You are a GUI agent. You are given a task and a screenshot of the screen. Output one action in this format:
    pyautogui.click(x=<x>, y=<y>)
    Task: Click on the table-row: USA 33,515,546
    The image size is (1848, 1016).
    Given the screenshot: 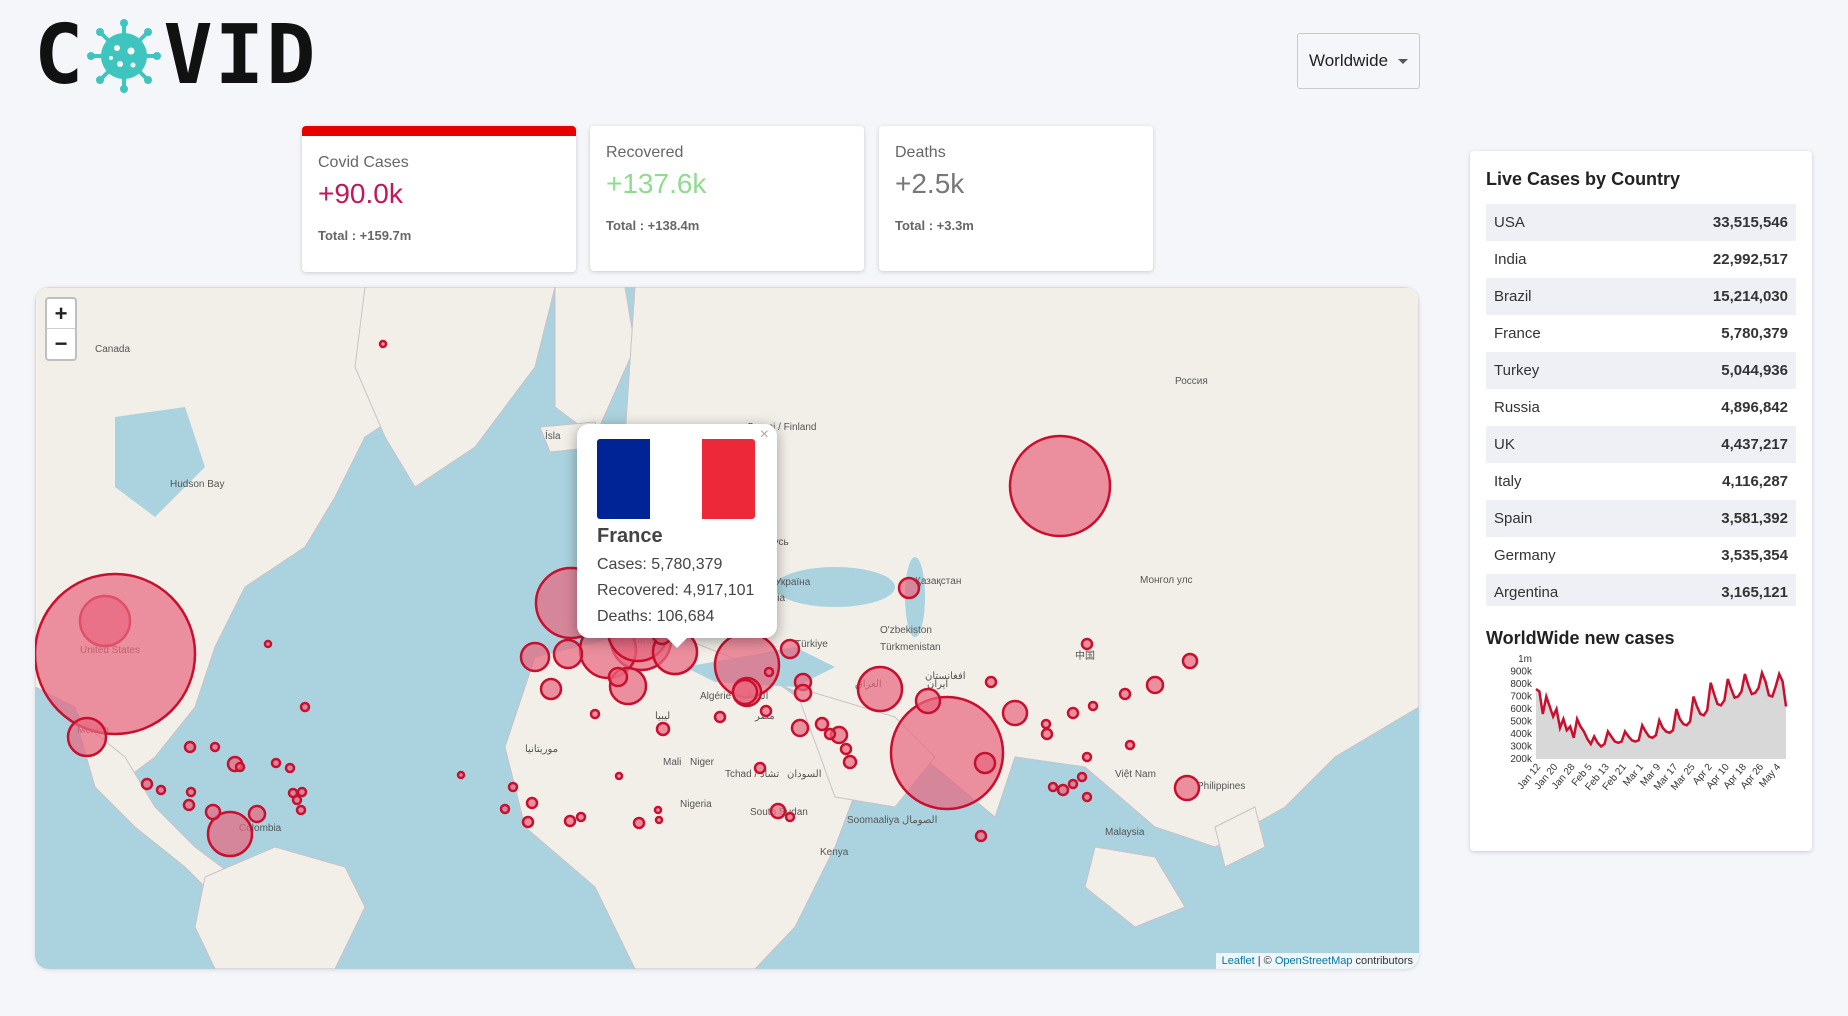 What is the action you would take?
    pyautogui.click(x=1641, y=222)
    